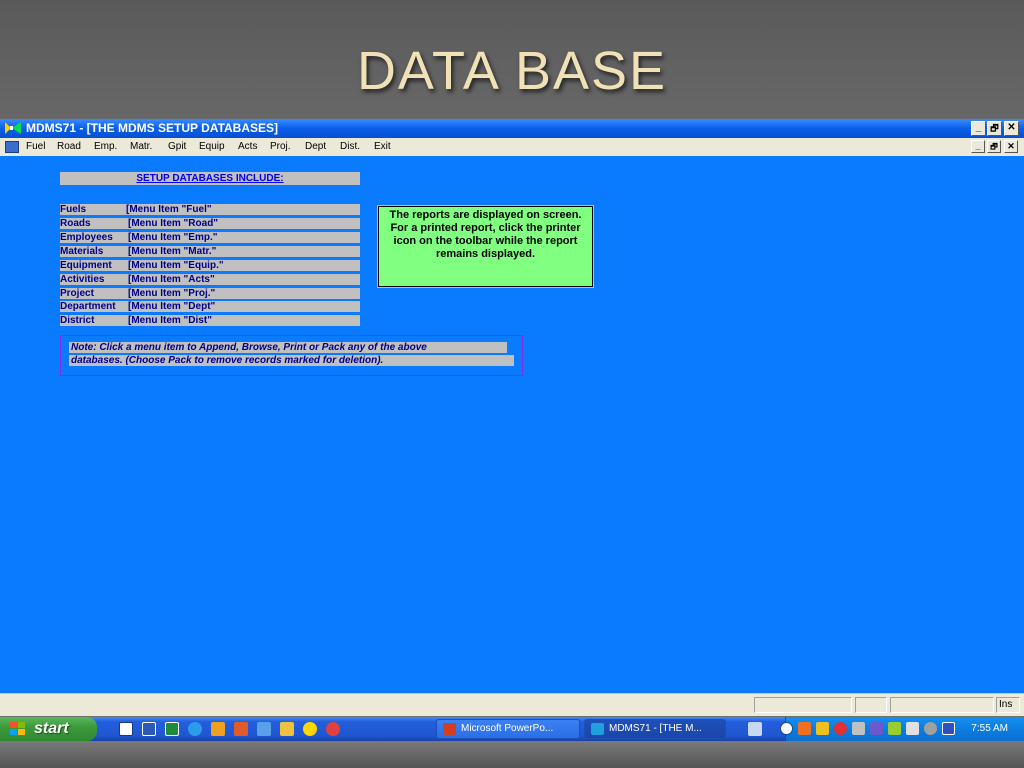 The image size is (1024, 768). Describe the element at coordinates (172, 306) in the screenshot. I see `db-menu-ref: [Menu Item "Dept"` at that location.